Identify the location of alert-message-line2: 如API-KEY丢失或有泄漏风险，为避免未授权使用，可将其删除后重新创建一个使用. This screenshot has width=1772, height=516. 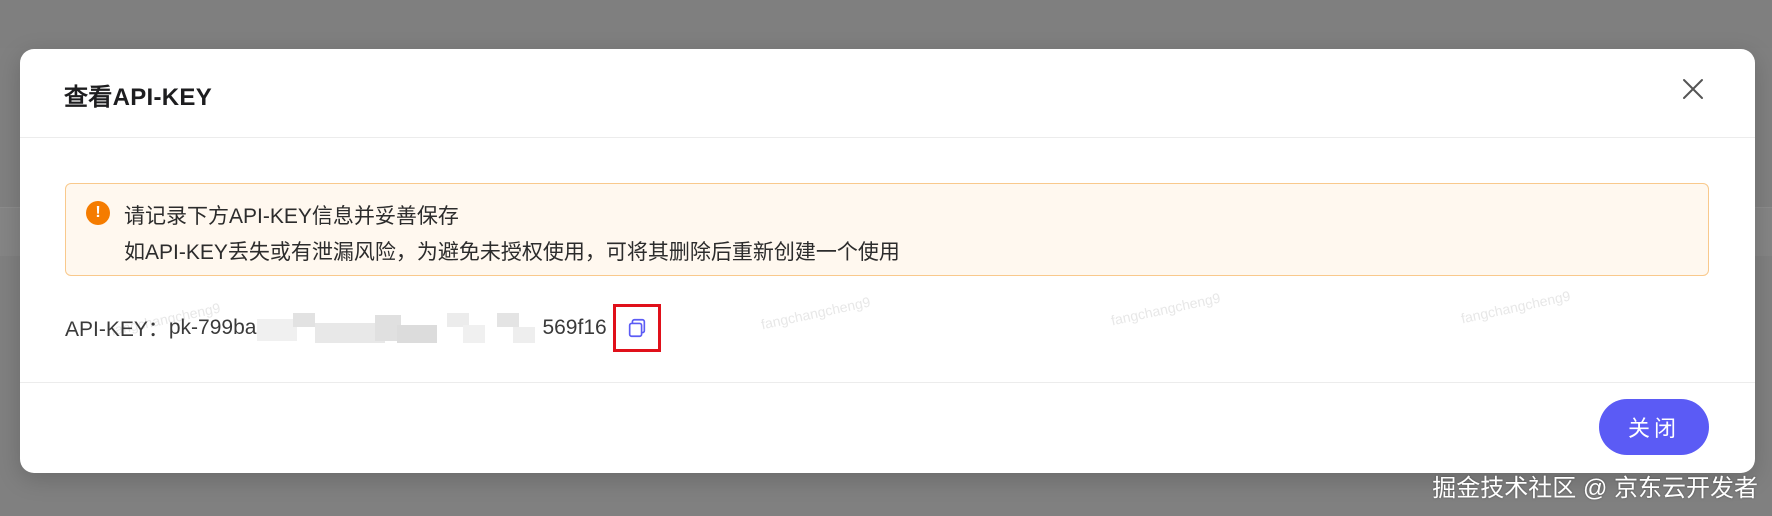
(512, 252).